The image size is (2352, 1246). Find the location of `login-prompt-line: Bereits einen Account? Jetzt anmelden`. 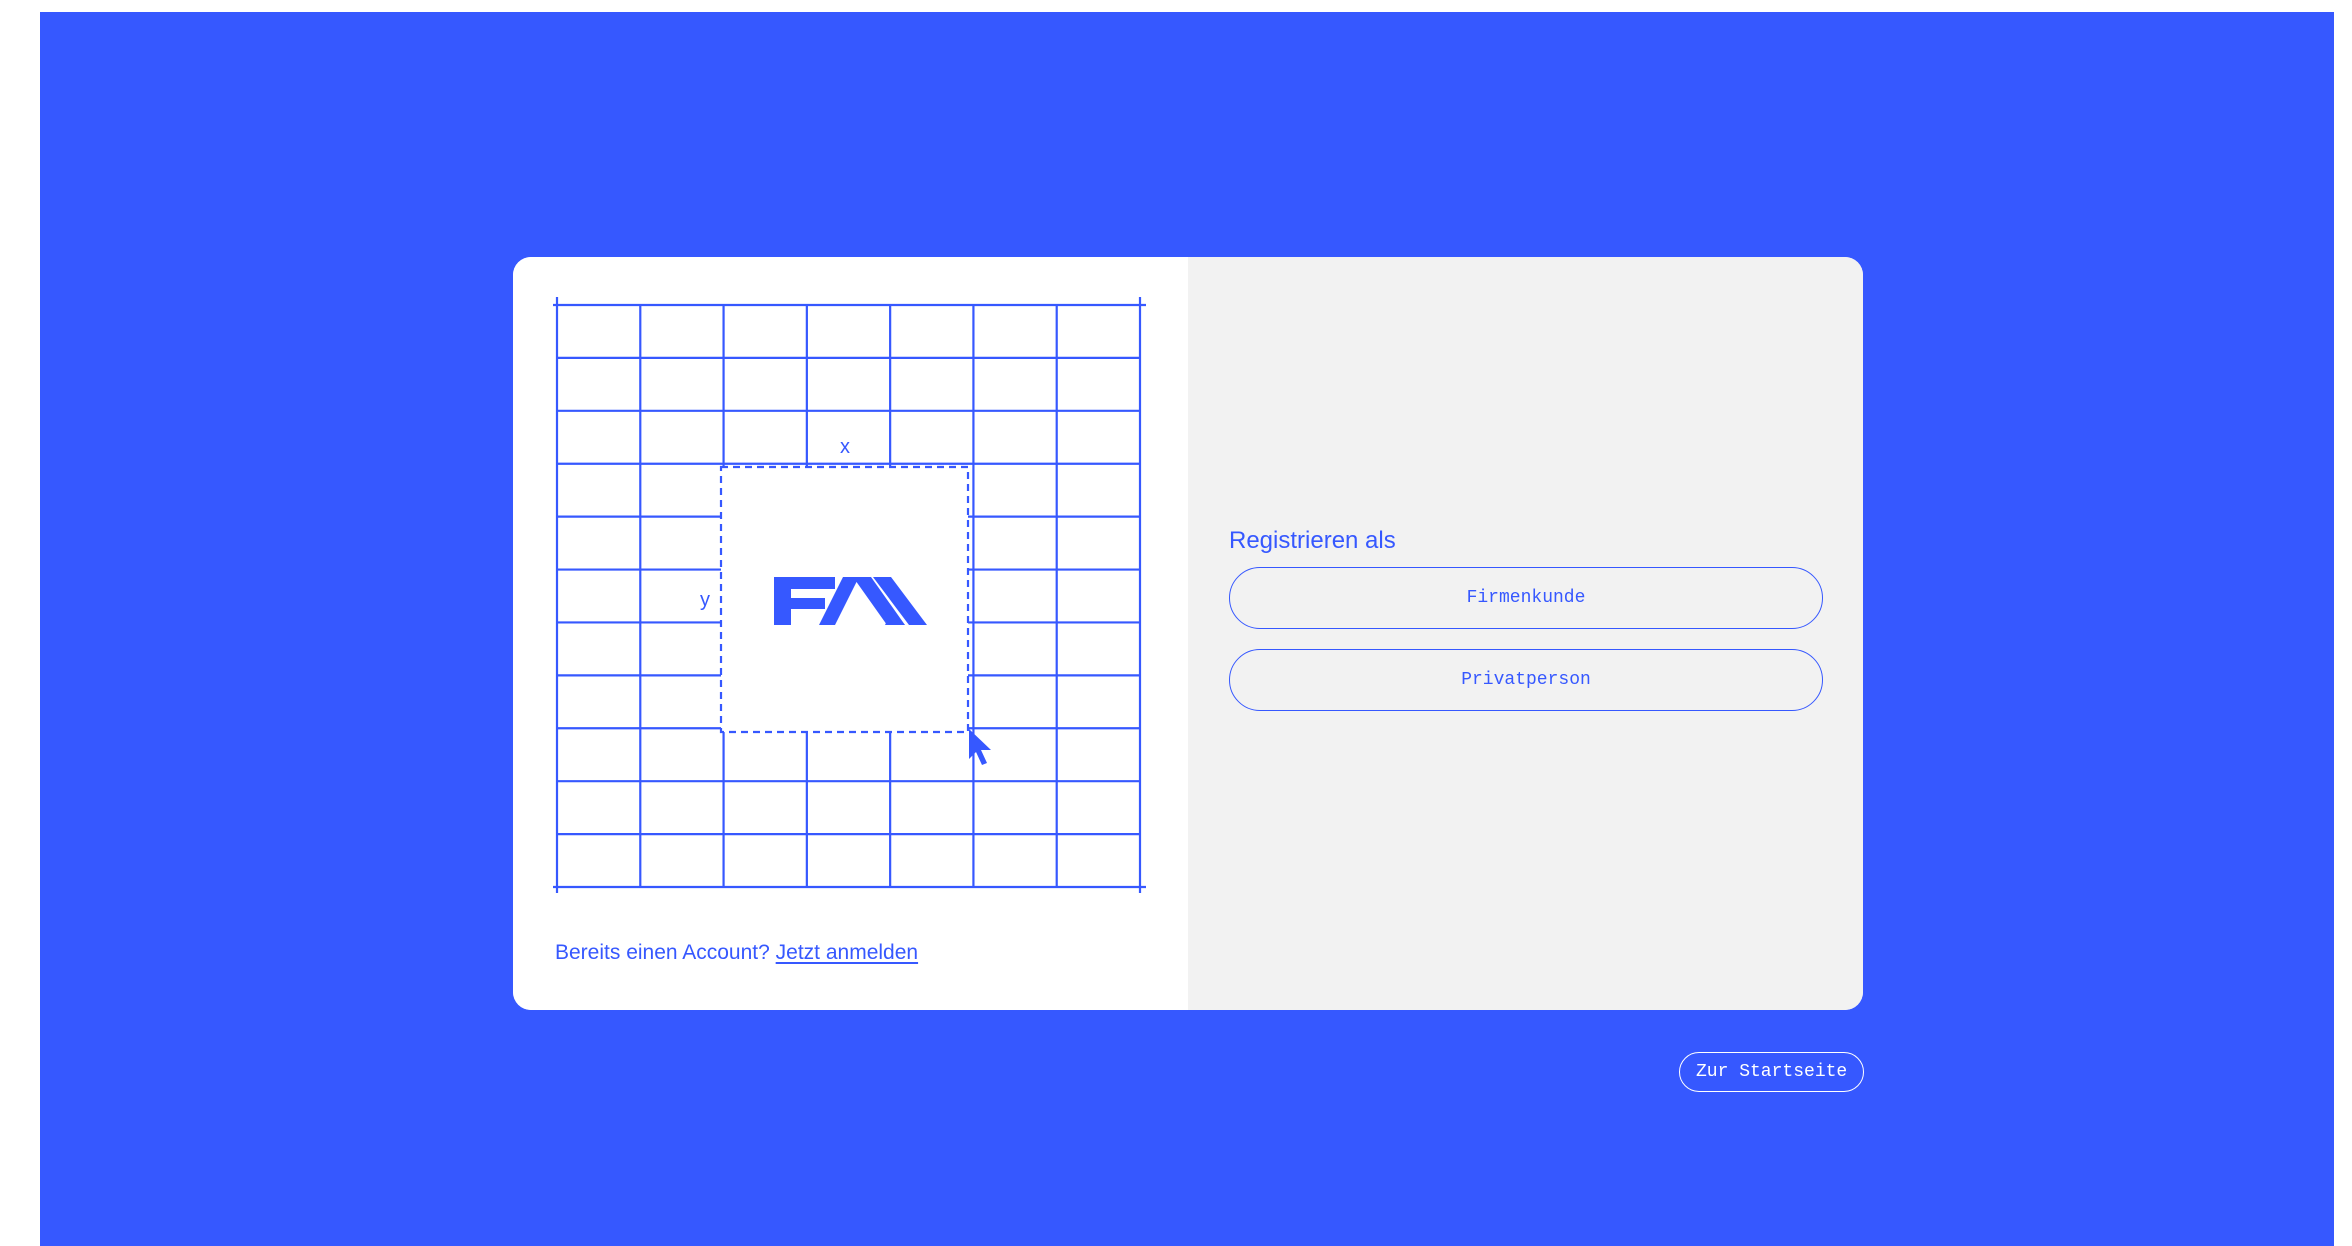

login-prompt-line: Bereits einen Account? Jetzt anmelden is located at coordinates (736, 953).